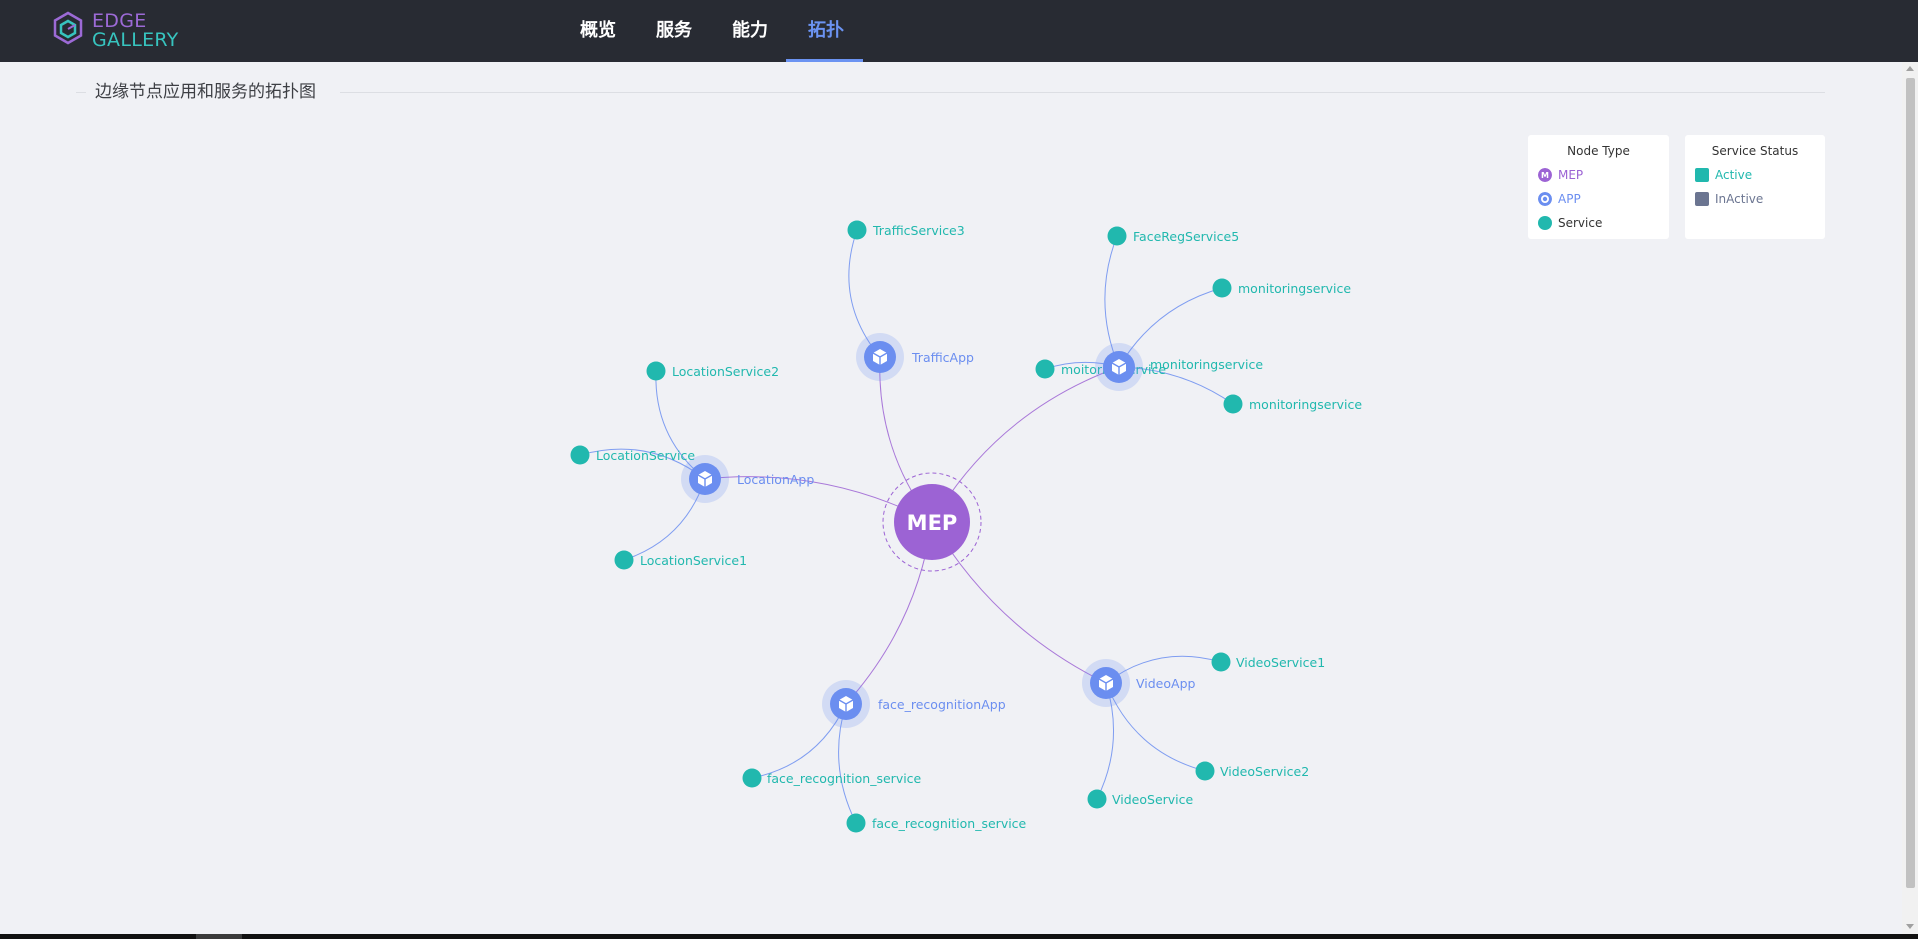  I want to click on service-node-label: VideoService, so click(1153, 799).